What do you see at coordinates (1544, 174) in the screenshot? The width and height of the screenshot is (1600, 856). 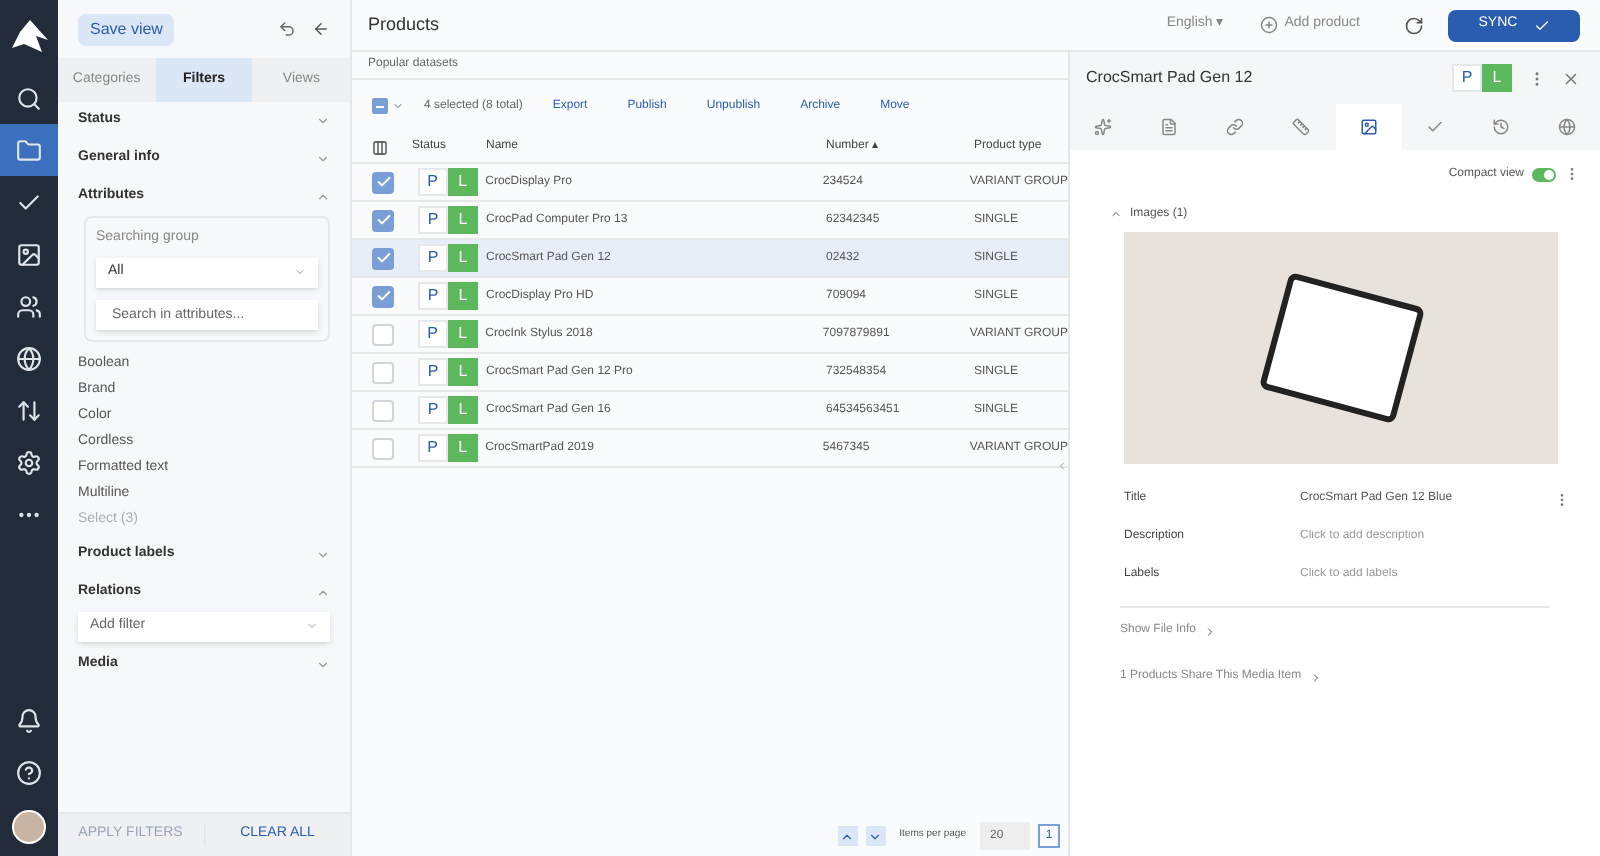 I see `compact-view-toggle` at bounding box center [1544, 174].